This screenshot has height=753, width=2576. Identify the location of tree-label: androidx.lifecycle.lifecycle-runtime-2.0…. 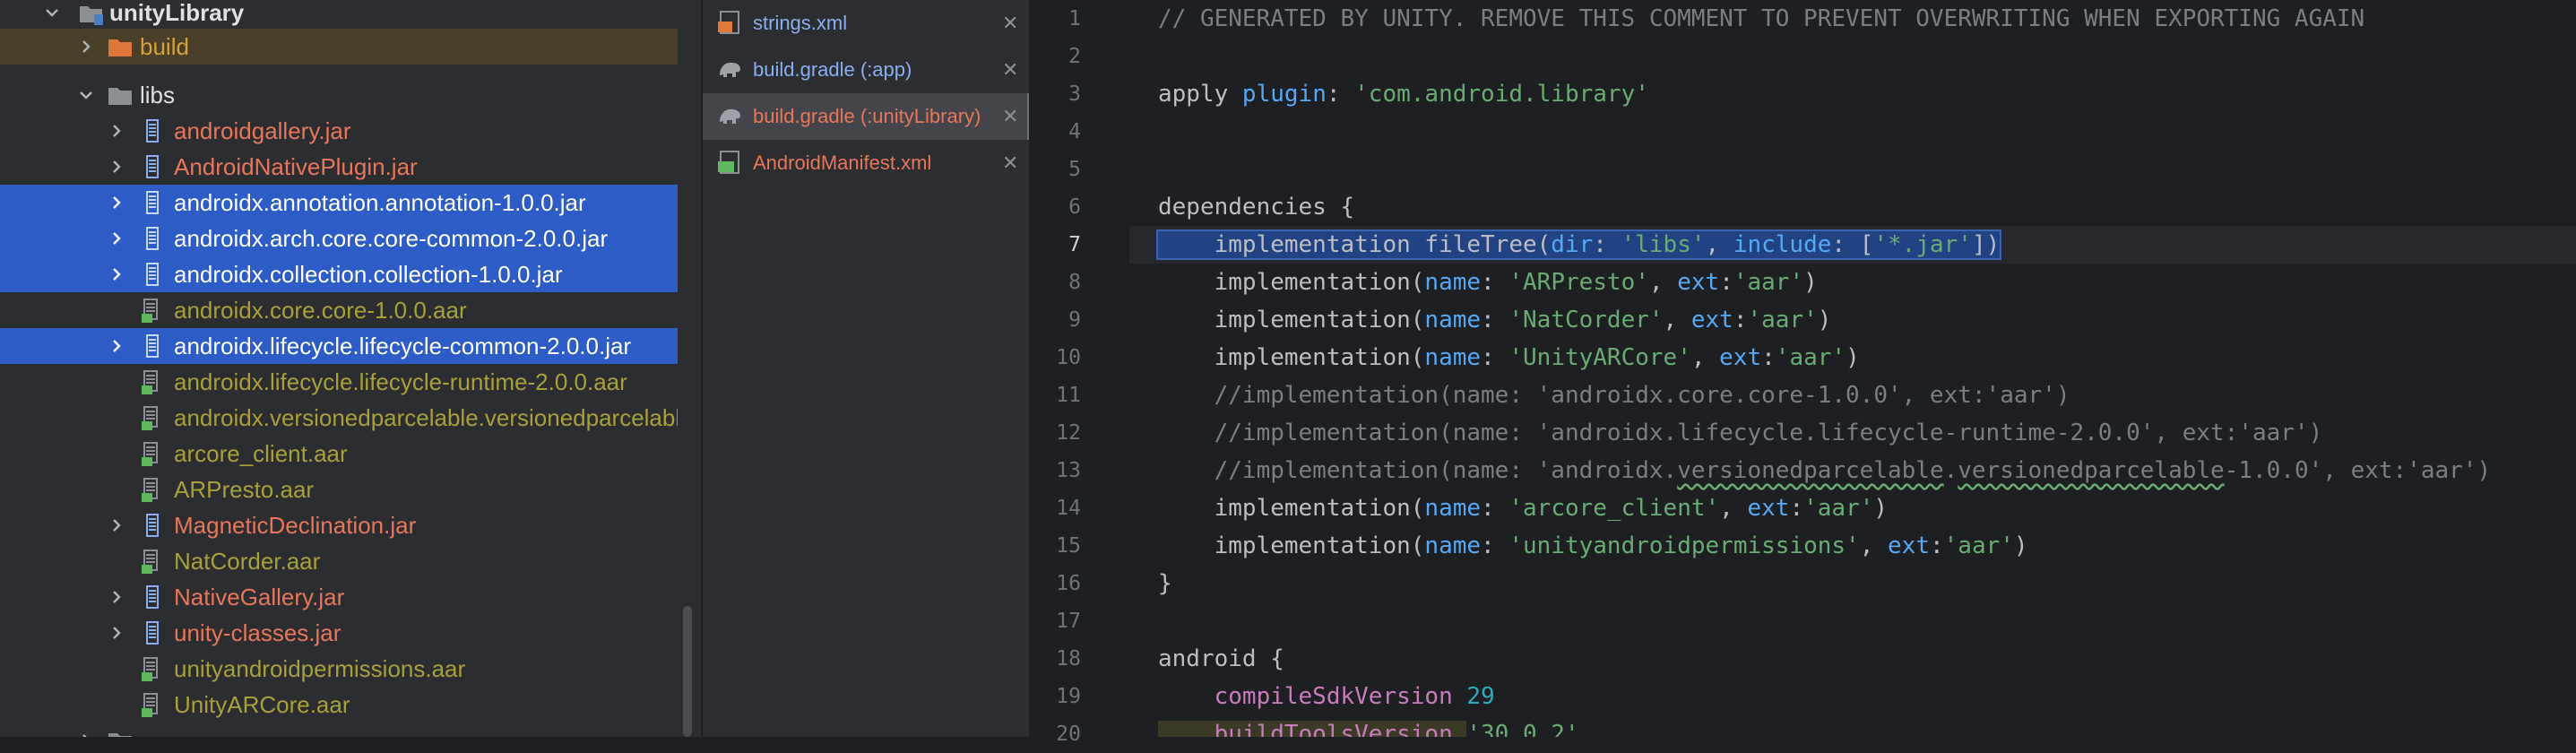
(400, 381).